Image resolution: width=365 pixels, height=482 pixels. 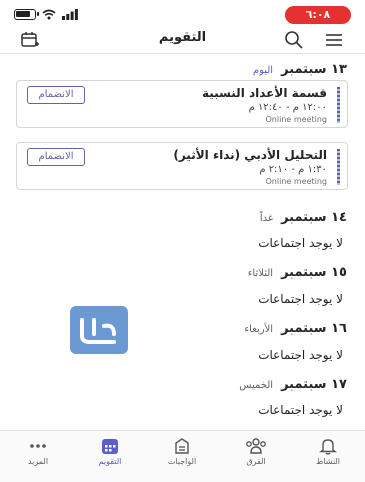 I want to click on bottom-nav: النشاط الفرق الواجبات التقويم المزيد, so click(x=182, y=456).